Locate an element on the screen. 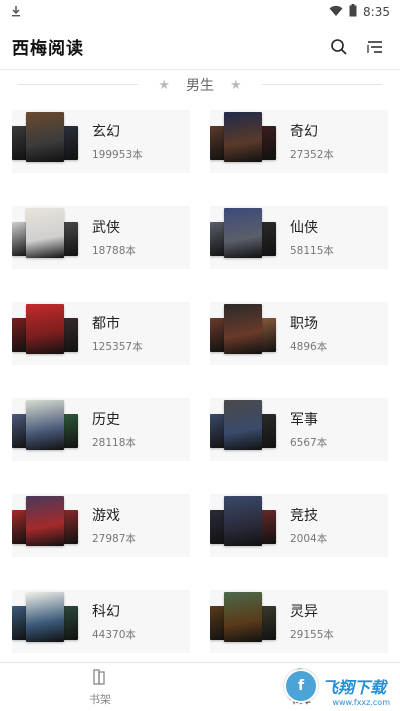 Image resolution: width=400 pixels, height=711 pixels. category-count: 27987本 is located at coordinates (114, 539).